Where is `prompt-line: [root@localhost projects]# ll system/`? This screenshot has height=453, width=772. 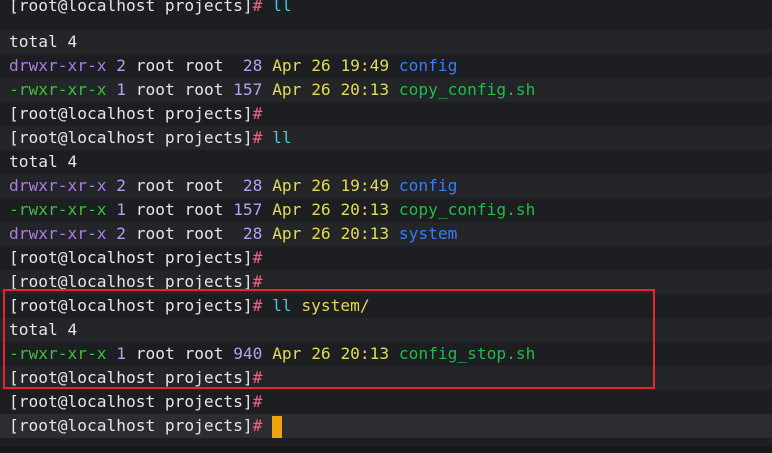 prompt-line: [root@localhost projects]# ll system/ is located at coordinates (386, 306).